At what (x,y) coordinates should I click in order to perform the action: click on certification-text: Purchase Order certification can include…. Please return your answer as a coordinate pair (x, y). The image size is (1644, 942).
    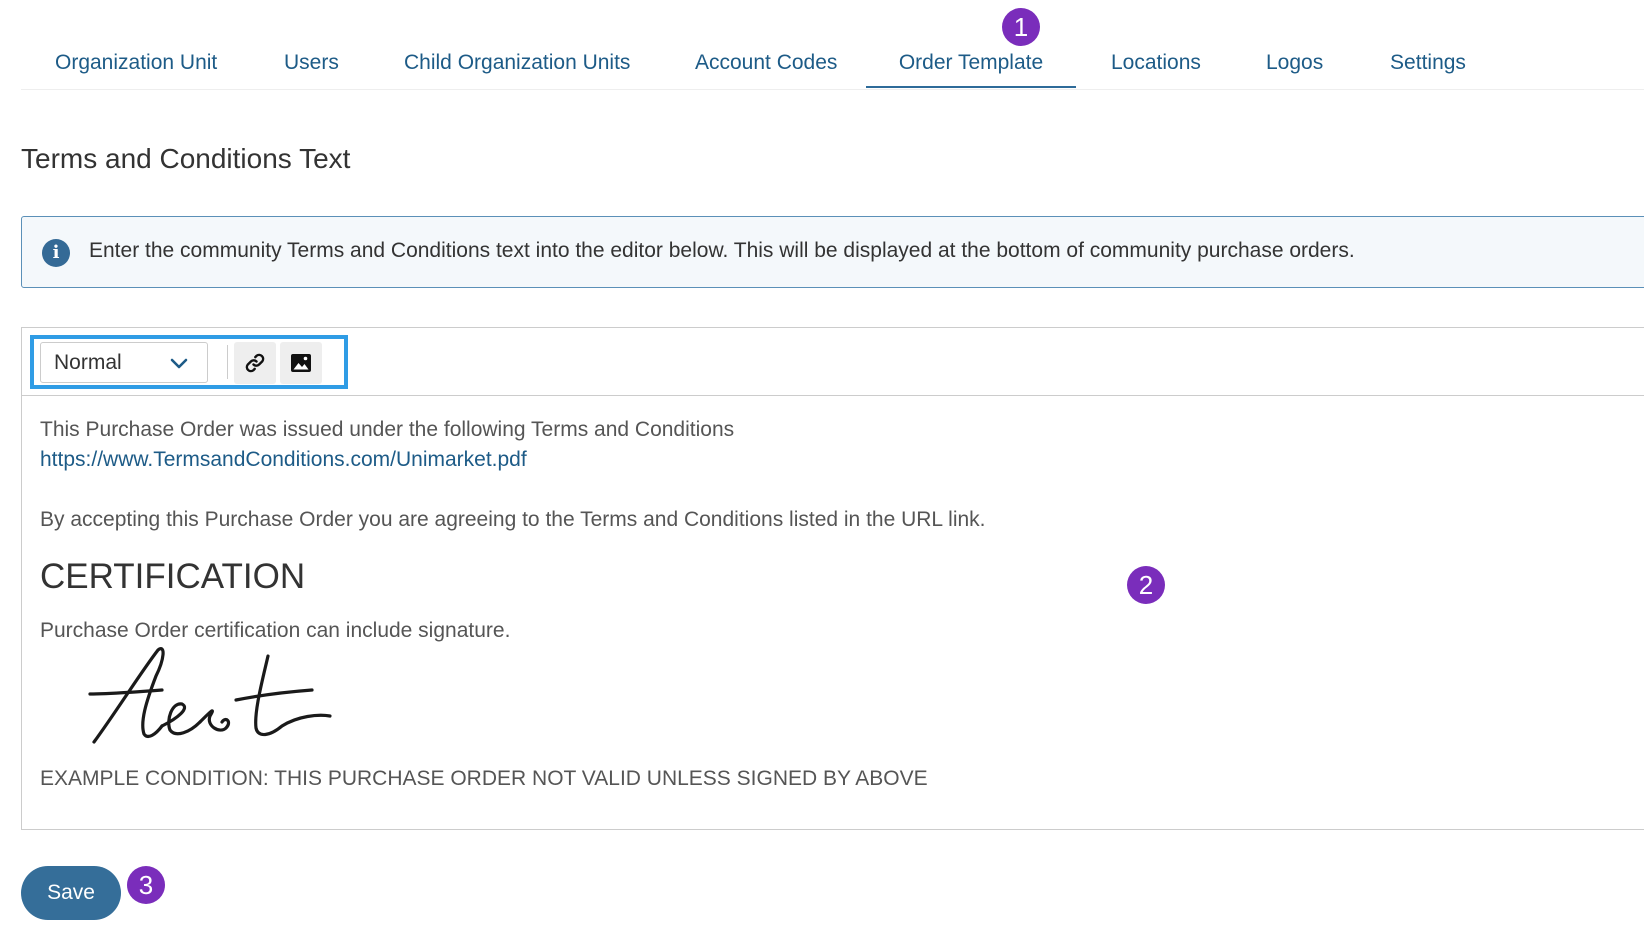
    Looking at the image, I should click on (275, 630).